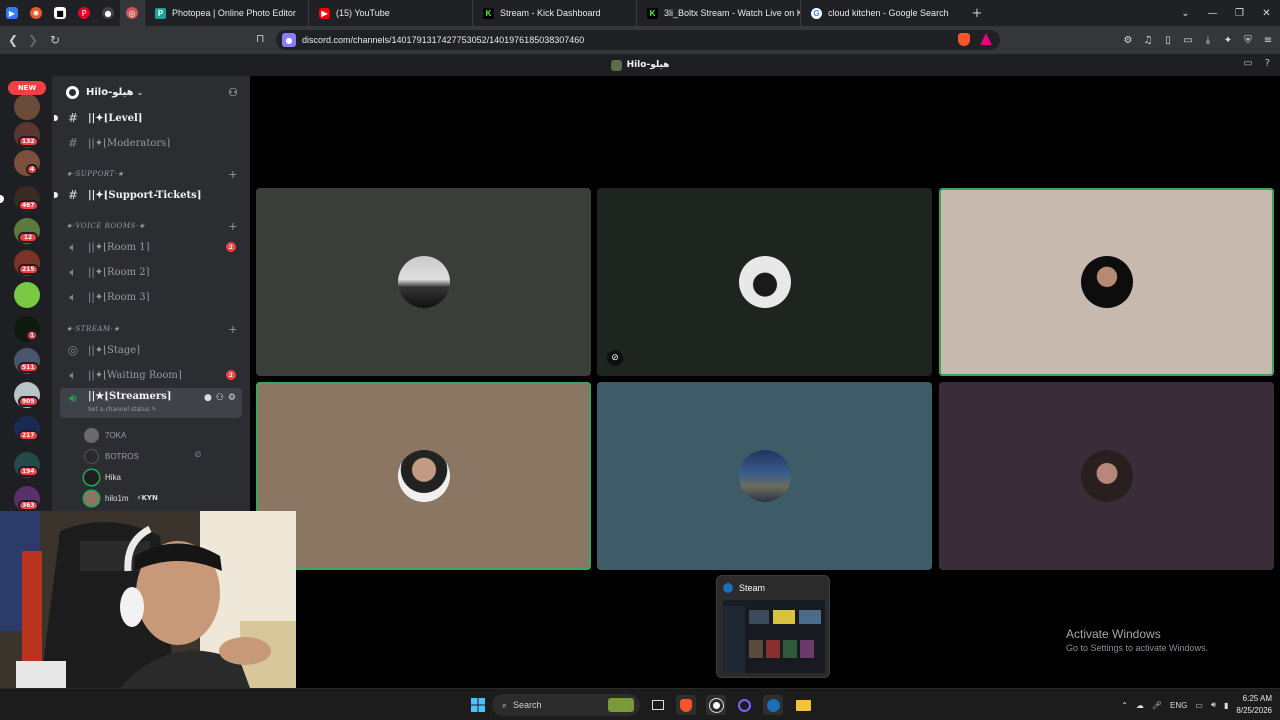 This screenshot has height=720, width=1280. Describe the element at coordinates (148, 118) in the screenshot. I see `channel-level: # ||✦⌊Level⌉` at that location.